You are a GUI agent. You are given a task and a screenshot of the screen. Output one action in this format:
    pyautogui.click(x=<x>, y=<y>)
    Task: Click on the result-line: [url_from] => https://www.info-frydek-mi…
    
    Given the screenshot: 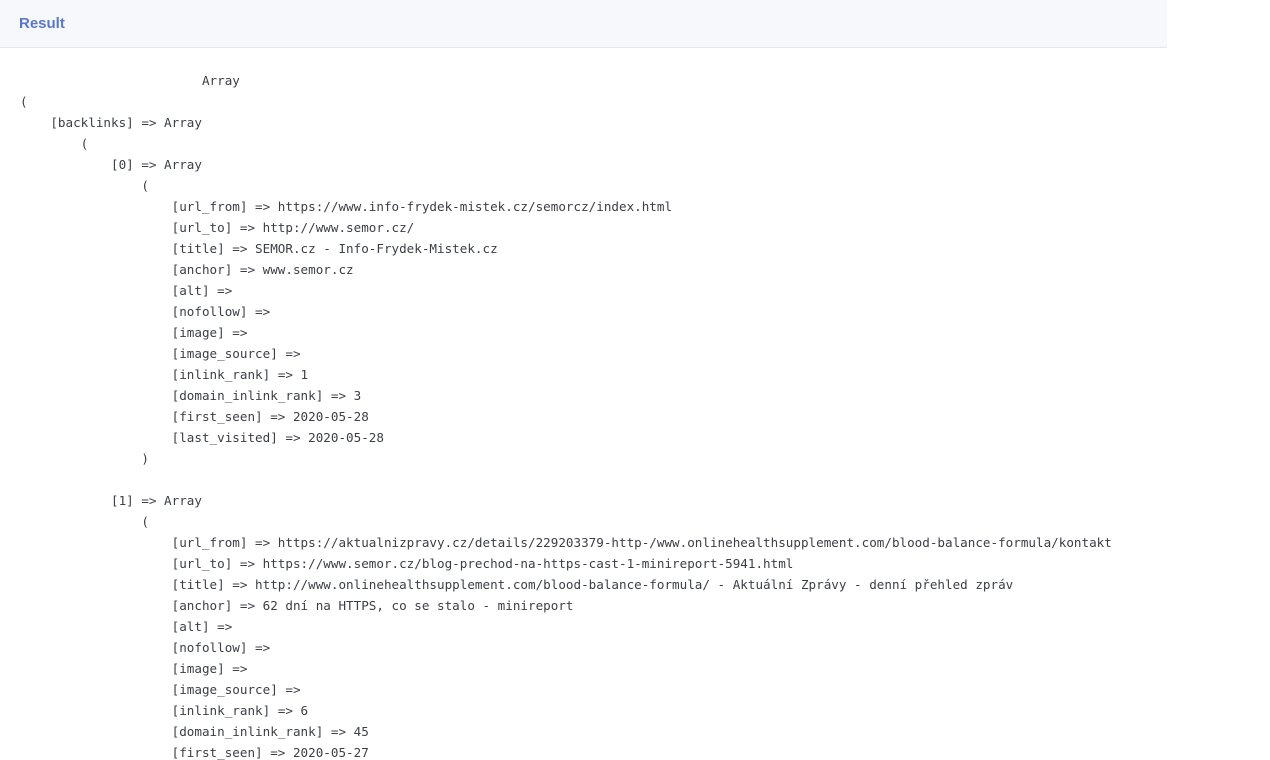 What is the action you would take?
    pyautogui.click(x=346, y=206)
    